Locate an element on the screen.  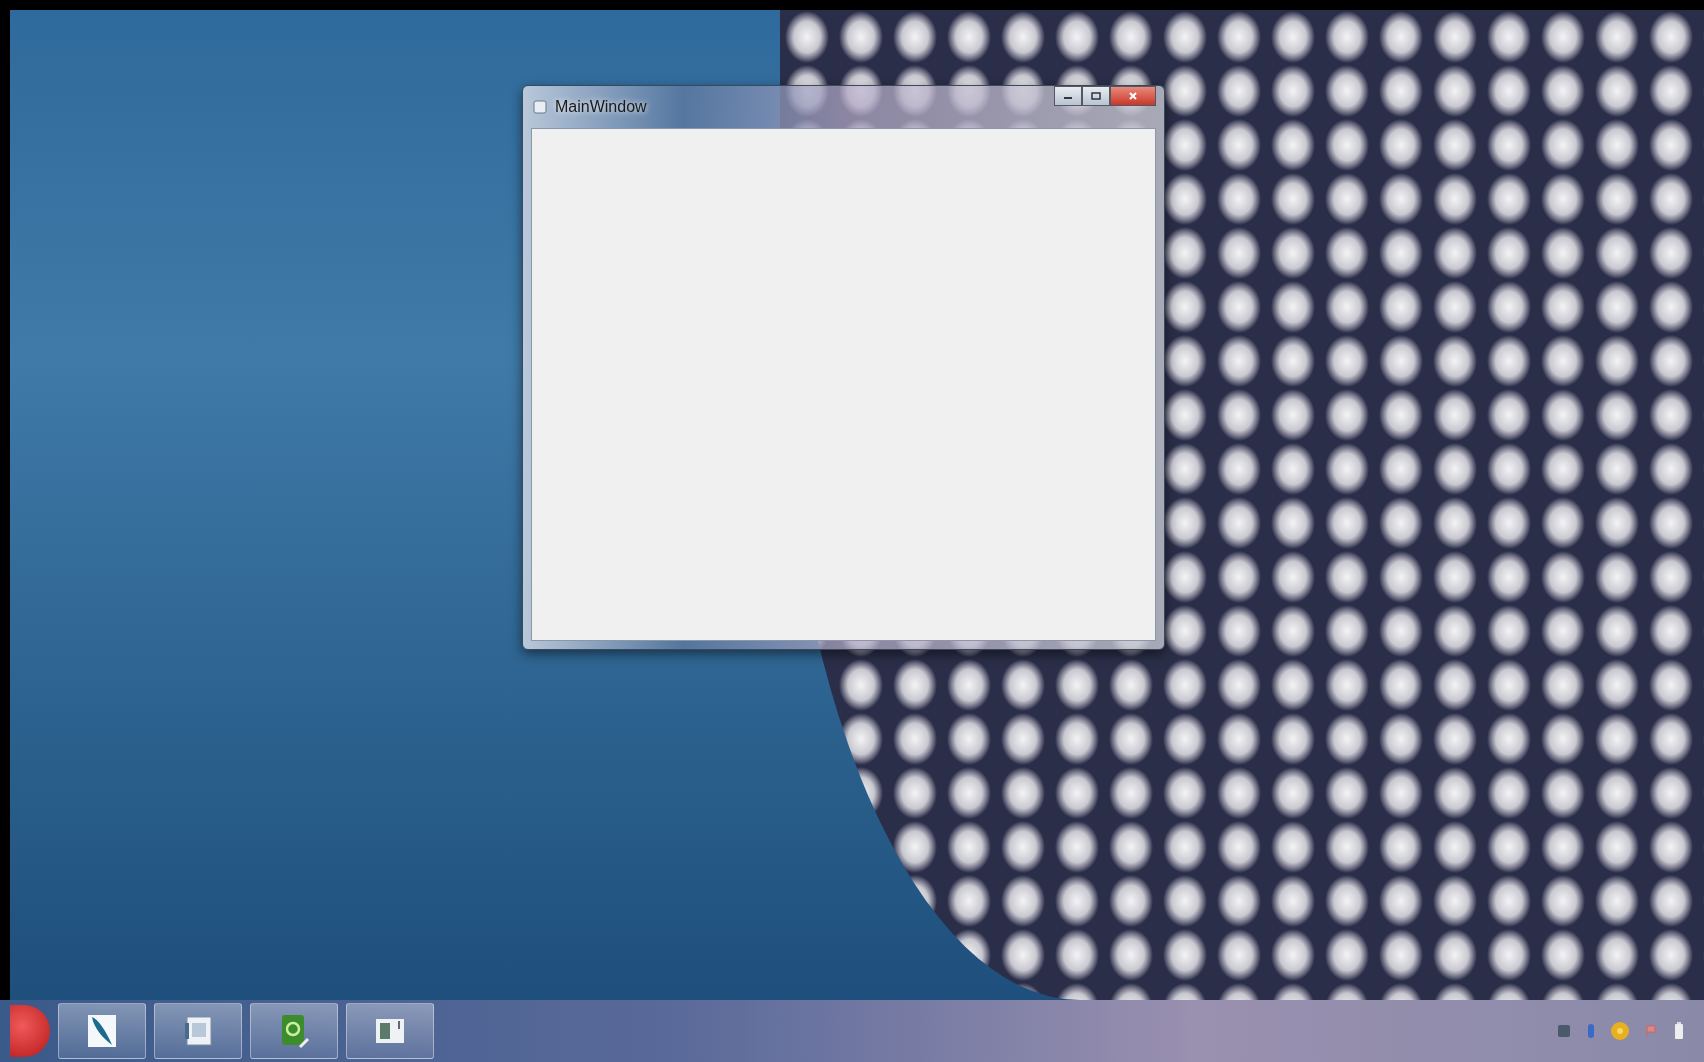
close-icon is located at coordinates (1133, 96).